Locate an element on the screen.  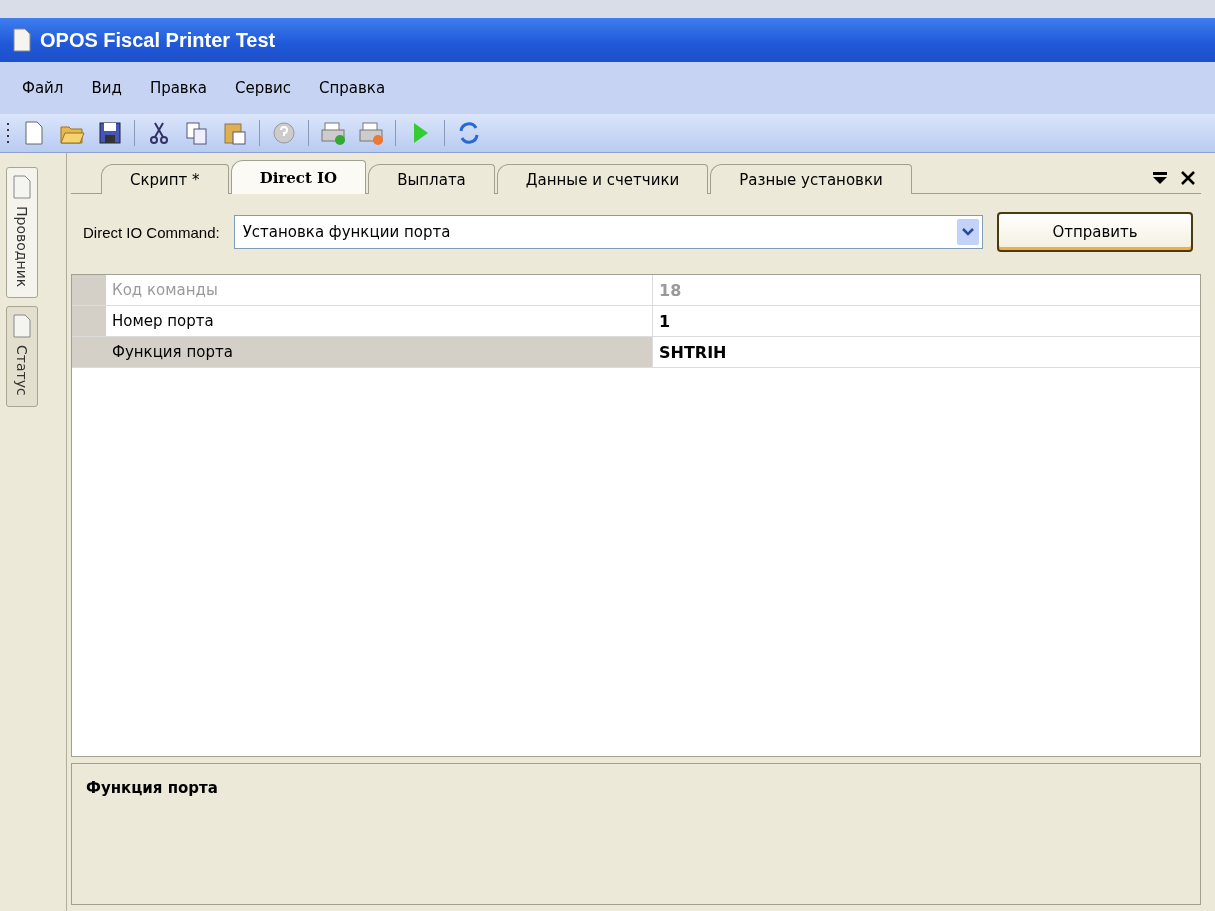
command-dropdown: Установка функции порта is located at coordinates (608, 232).